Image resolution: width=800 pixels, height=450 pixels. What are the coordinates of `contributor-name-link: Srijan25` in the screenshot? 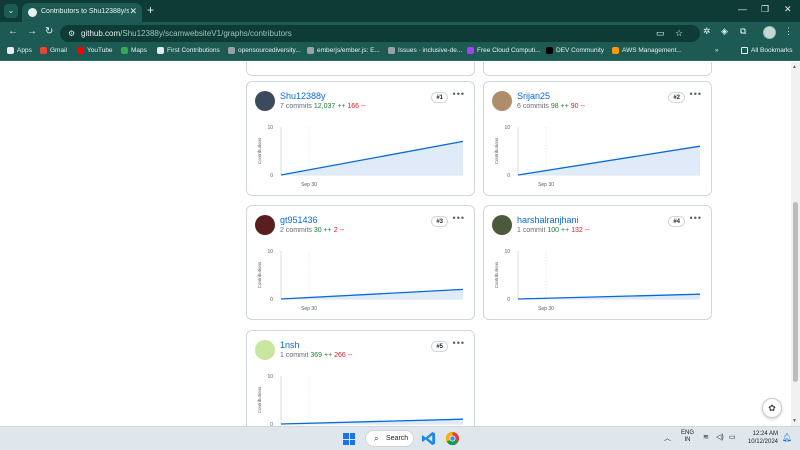 It's located at (533, 96).